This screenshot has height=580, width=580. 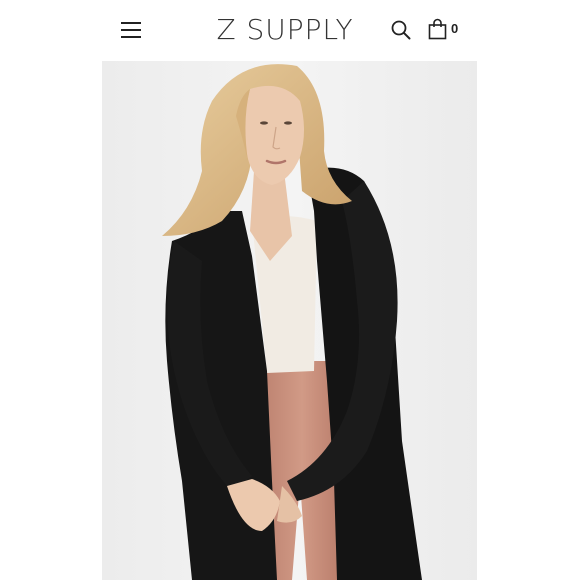 I want to click on site-header: Z SUPPLY 0, so click(x=290, y=30).